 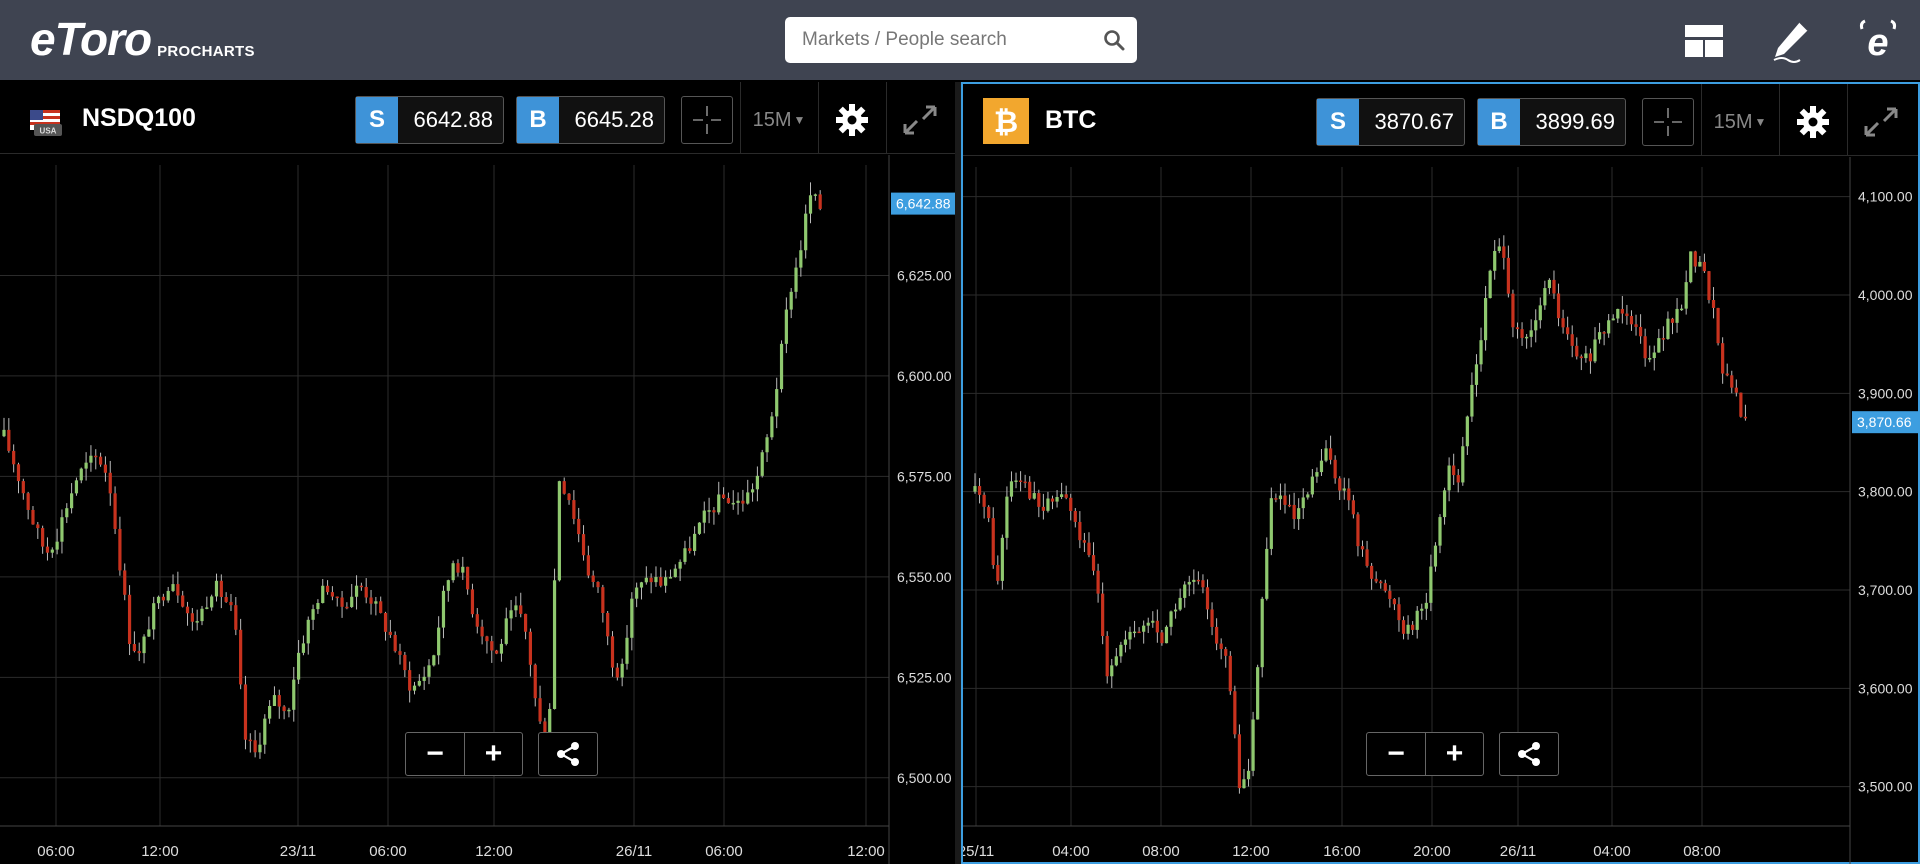 I want to click on panel-header: USA NSDQ100 S 6642.88 B 6645.28 15M ▼, so click(x=477, y=118).